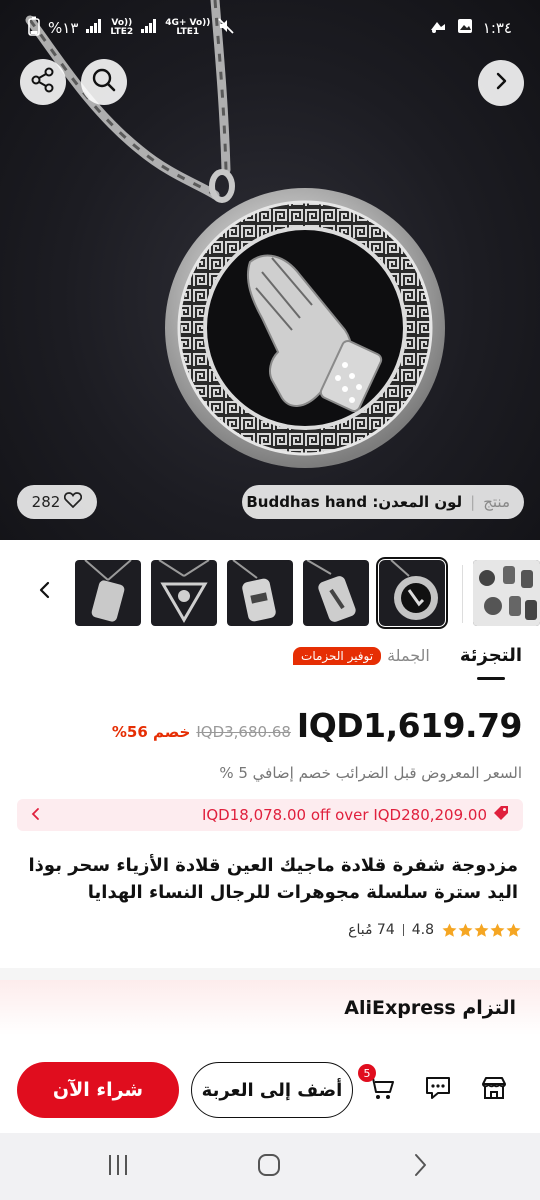  I want to click on nav-recents-button, so click(118, 1167).